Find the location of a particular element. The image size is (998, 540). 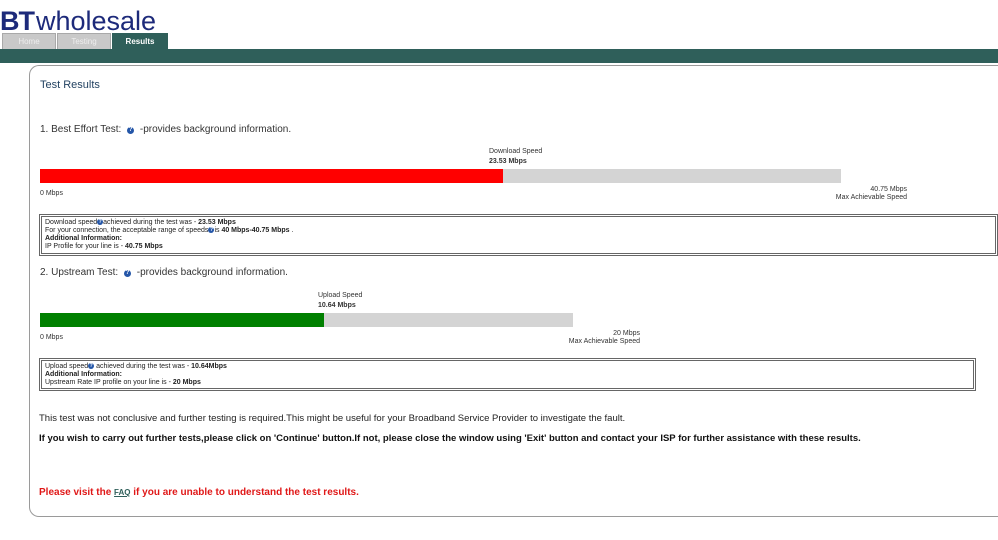

ip-profile-label: IP Profile for your line is - is located at coordinates (85, 246).